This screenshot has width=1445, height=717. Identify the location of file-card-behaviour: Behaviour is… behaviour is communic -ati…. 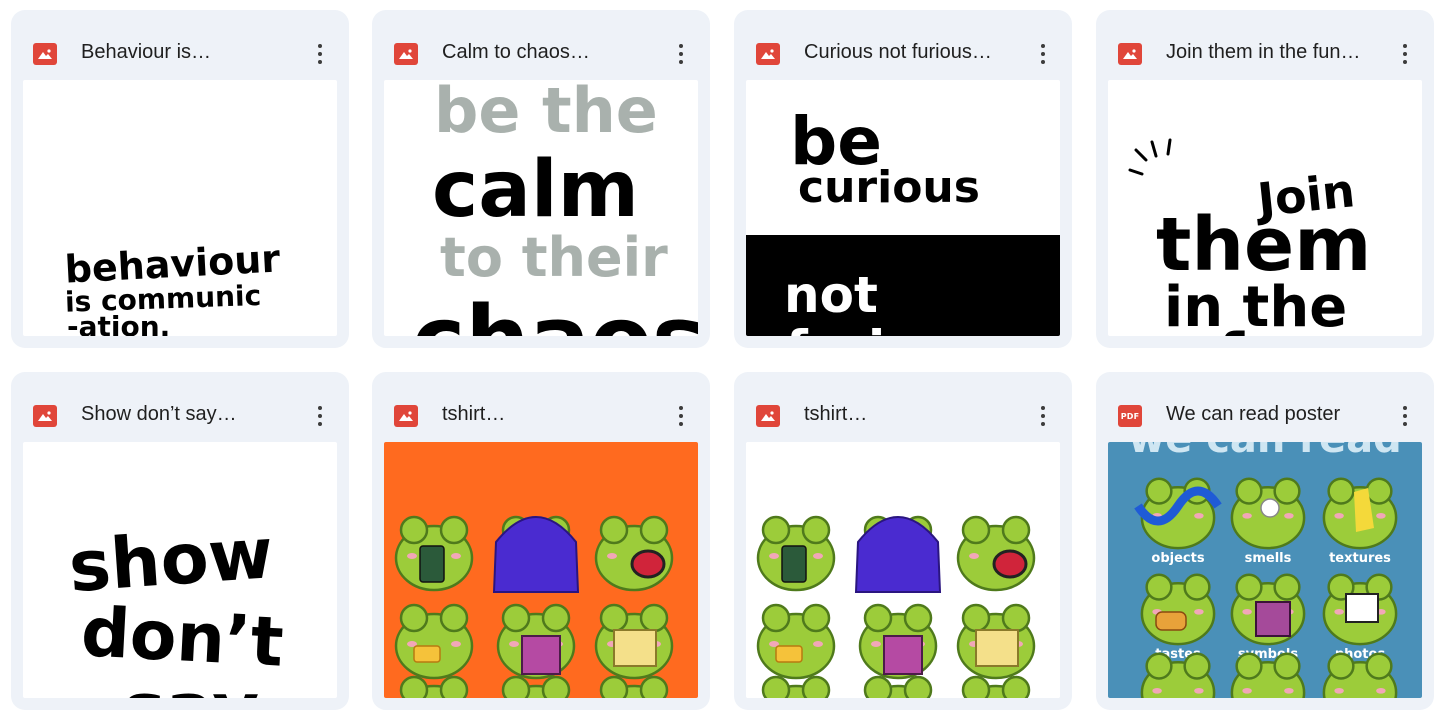
(180, 179).